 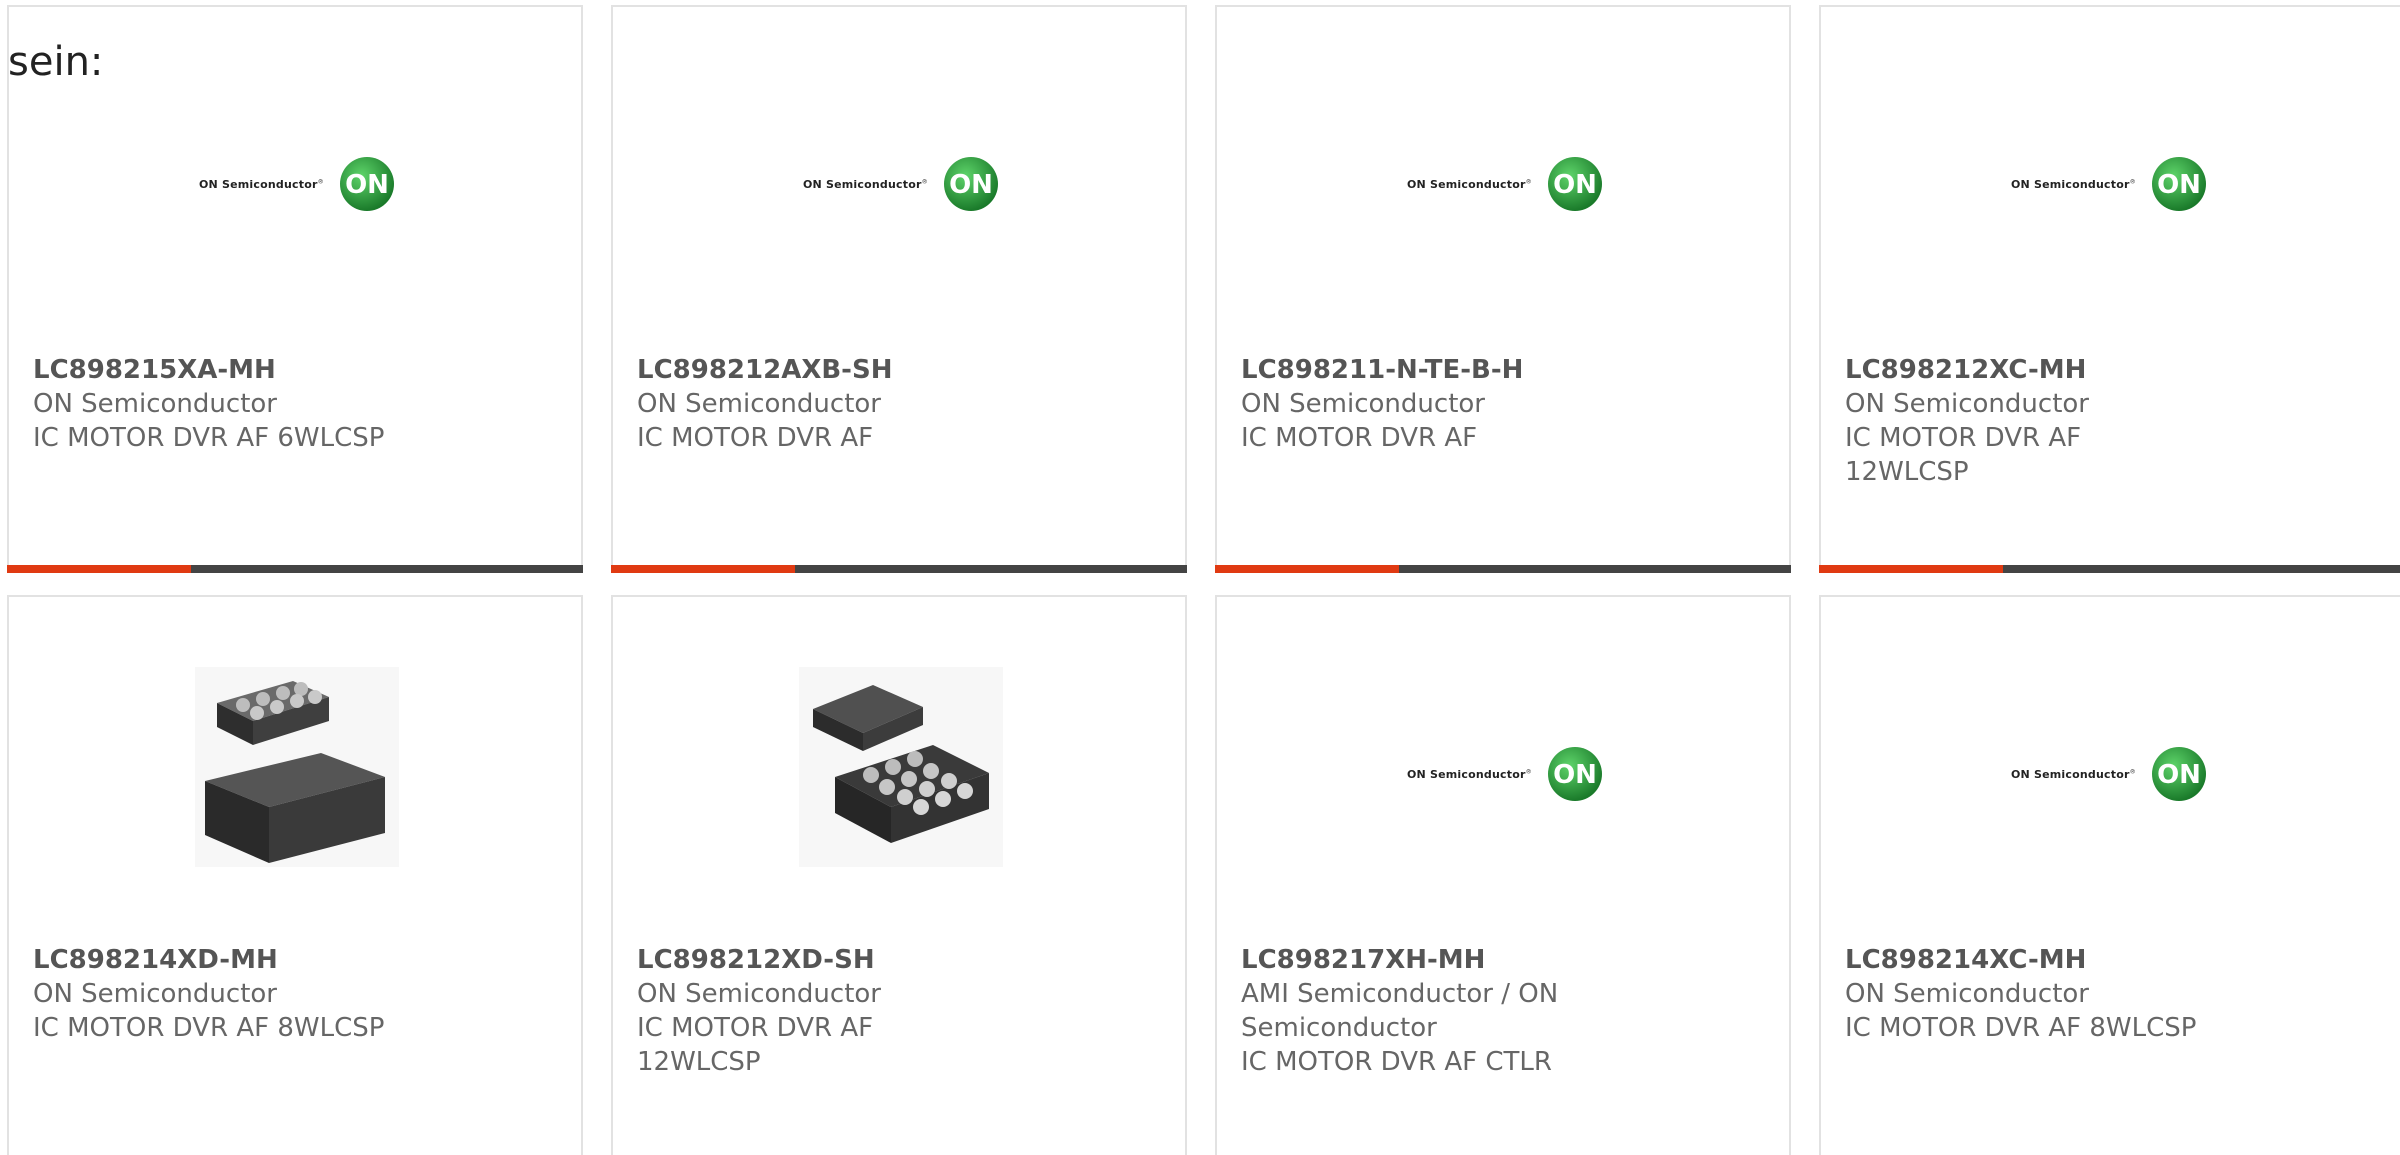 I want to click on part-number: LC898214XD-MH, so click(x=213, y=960).